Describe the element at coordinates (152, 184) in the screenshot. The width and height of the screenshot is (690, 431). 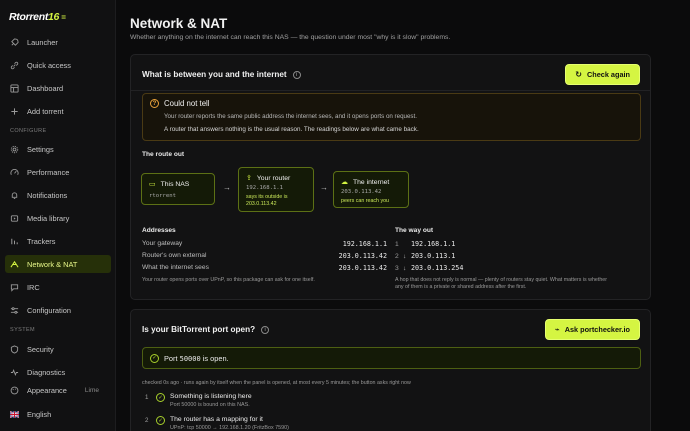
I see `server-icon: ▭` at that location.